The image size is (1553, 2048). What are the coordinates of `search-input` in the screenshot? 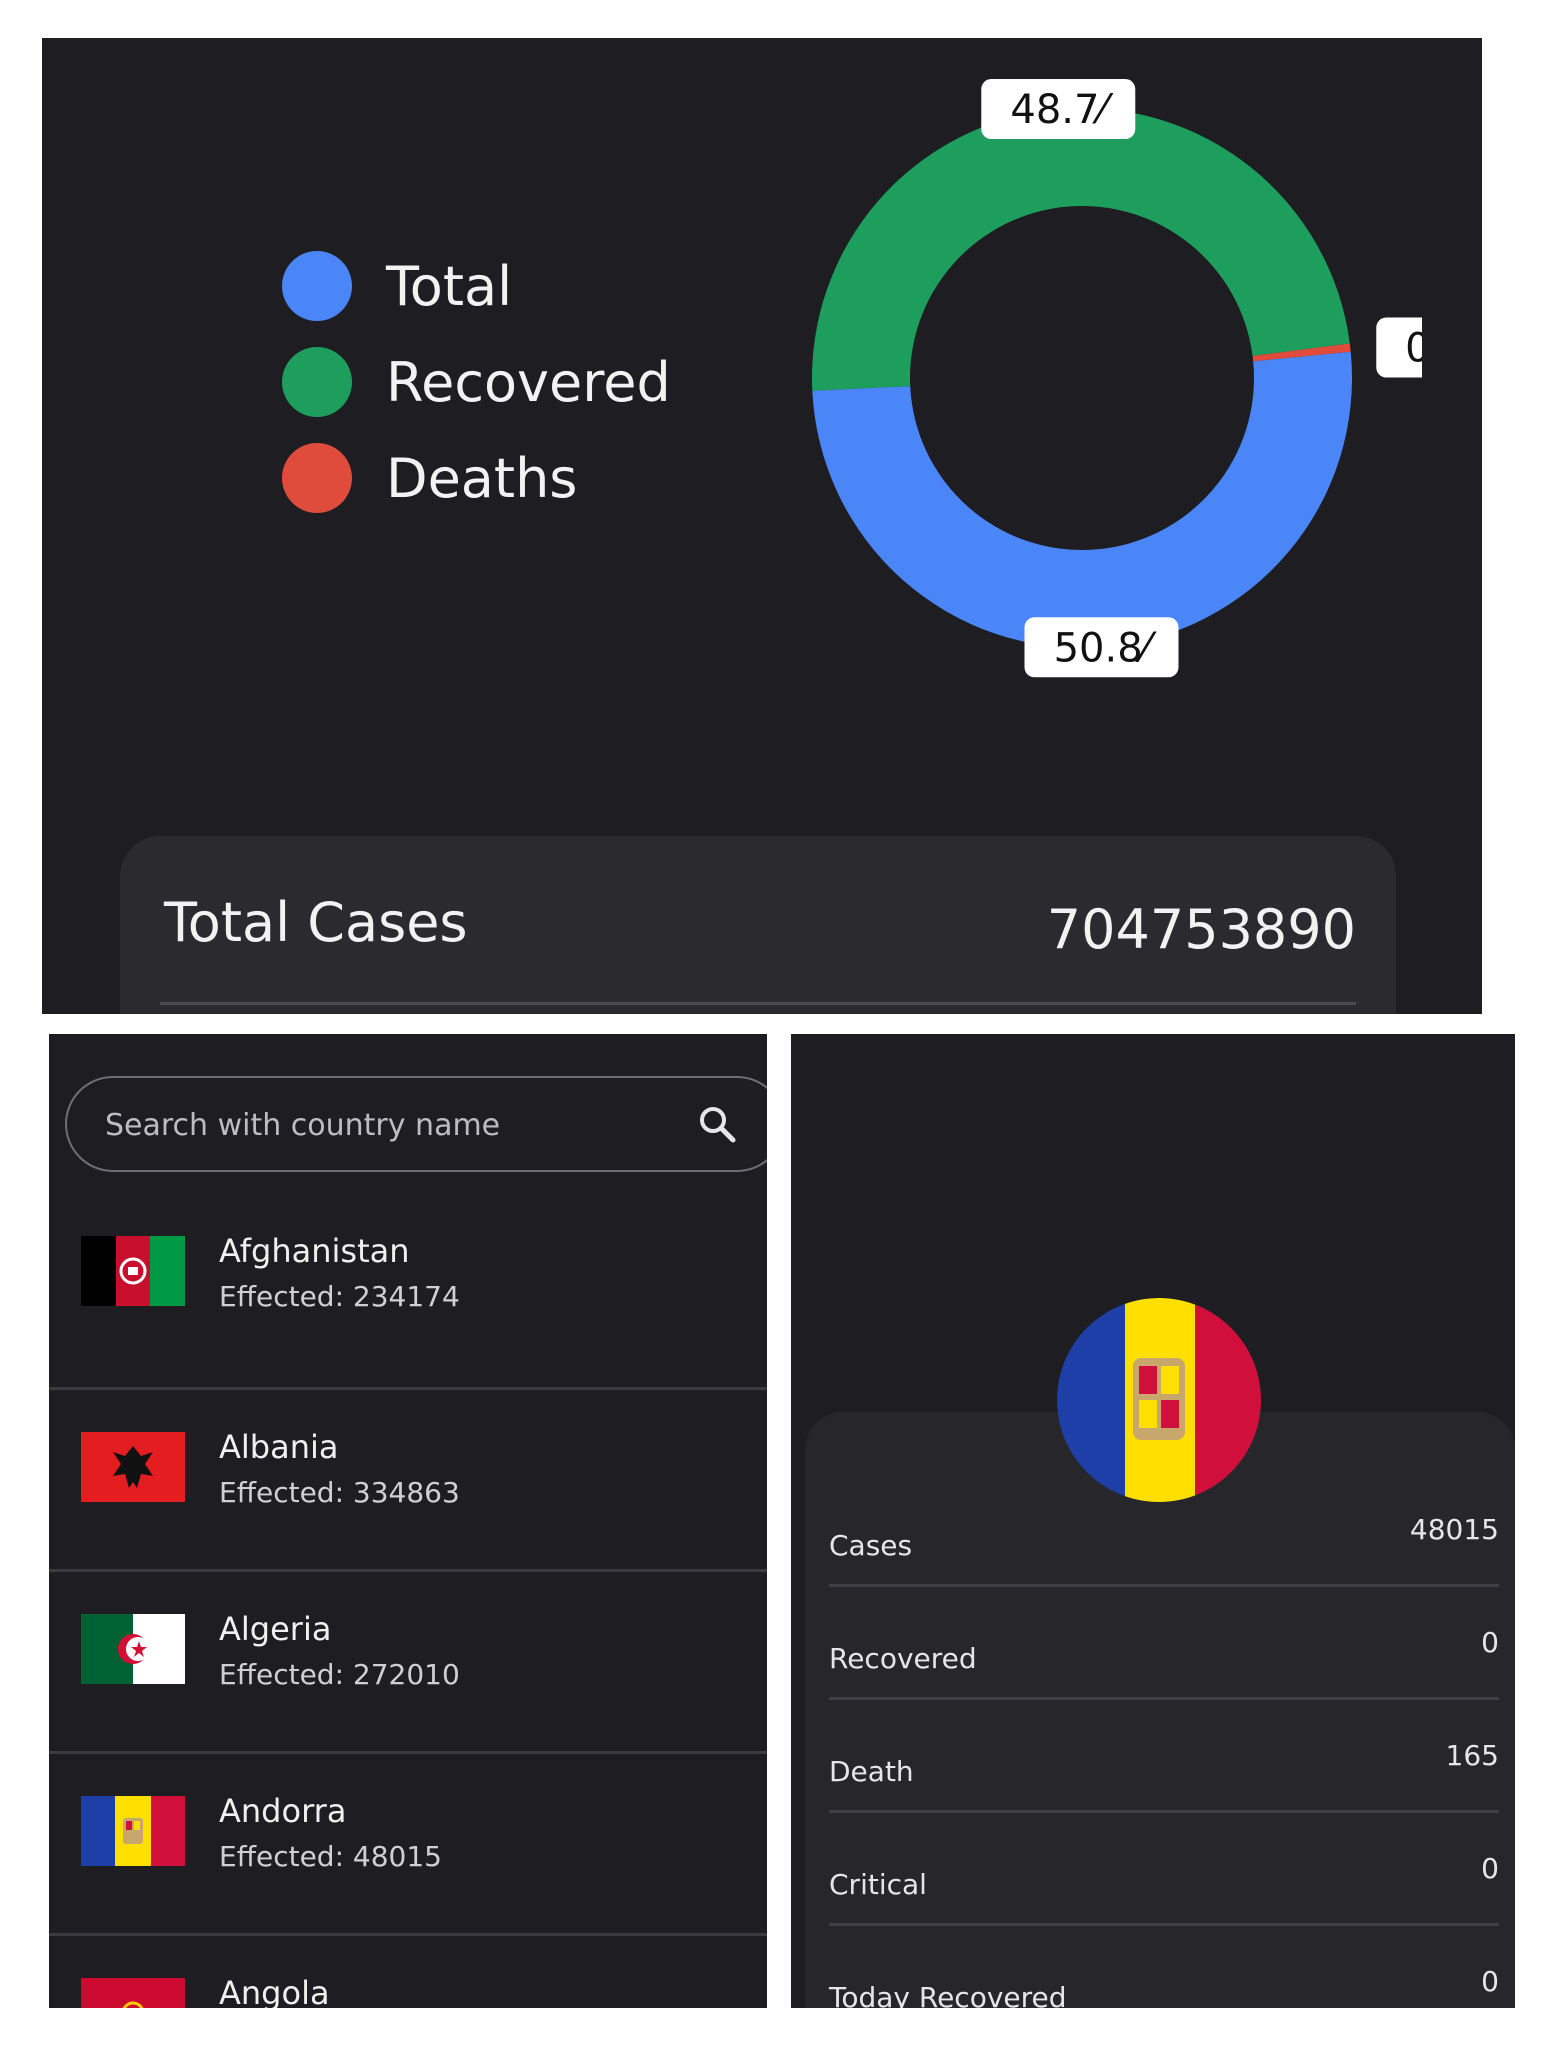 It's located at (385, 1125).